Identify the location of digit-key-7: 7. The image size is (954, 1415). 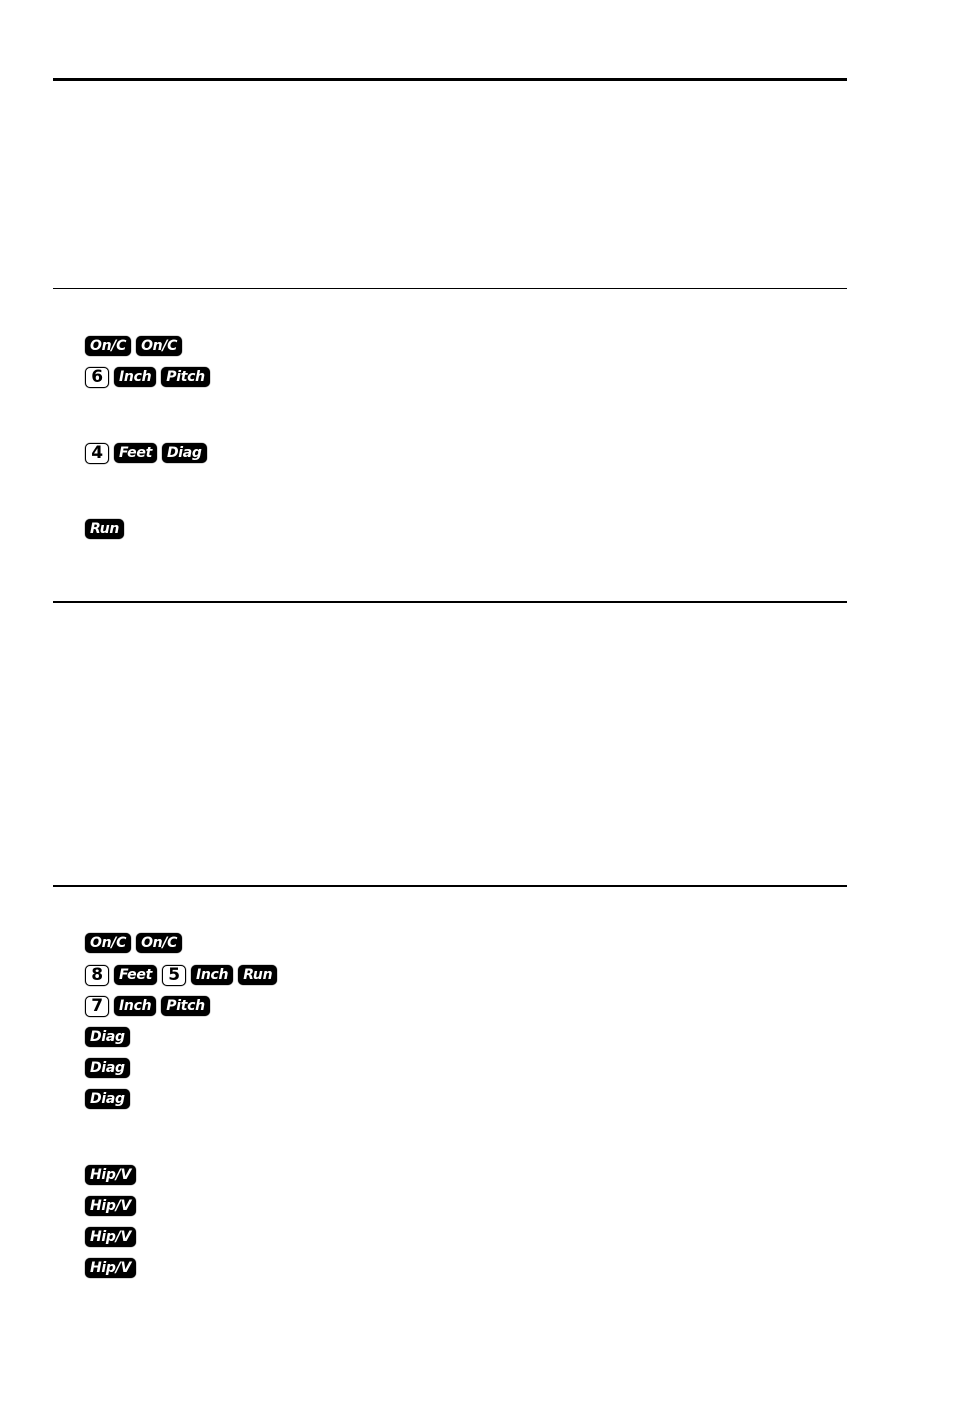
(97, 1006).